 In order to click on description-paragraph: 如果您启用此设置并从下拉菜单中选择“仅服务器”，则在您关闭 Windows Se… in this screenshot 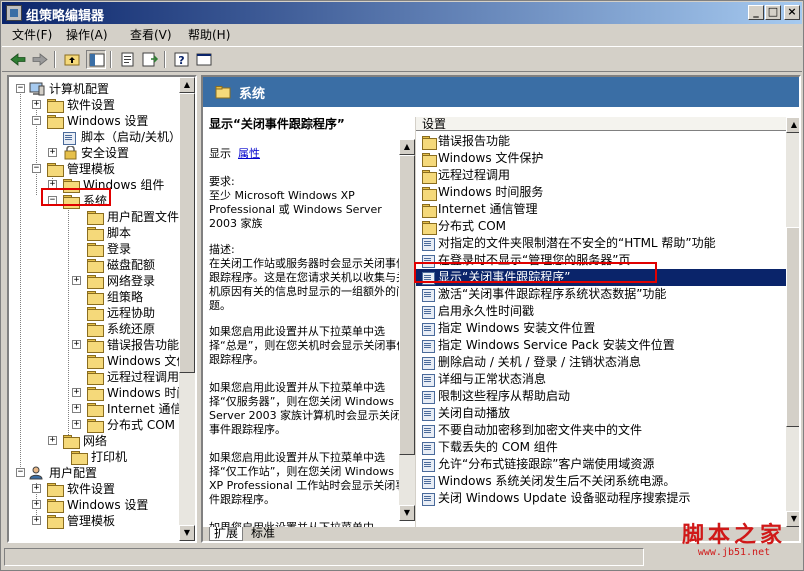, I will do `click(305, 408)`.